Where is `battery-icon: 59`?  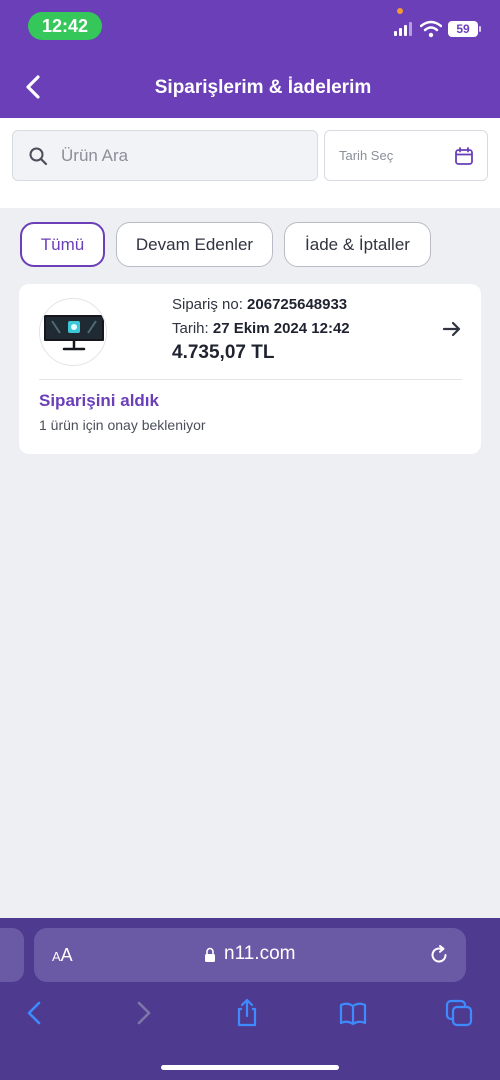
battery-icon: 59 is located at coordinates (463, 29).